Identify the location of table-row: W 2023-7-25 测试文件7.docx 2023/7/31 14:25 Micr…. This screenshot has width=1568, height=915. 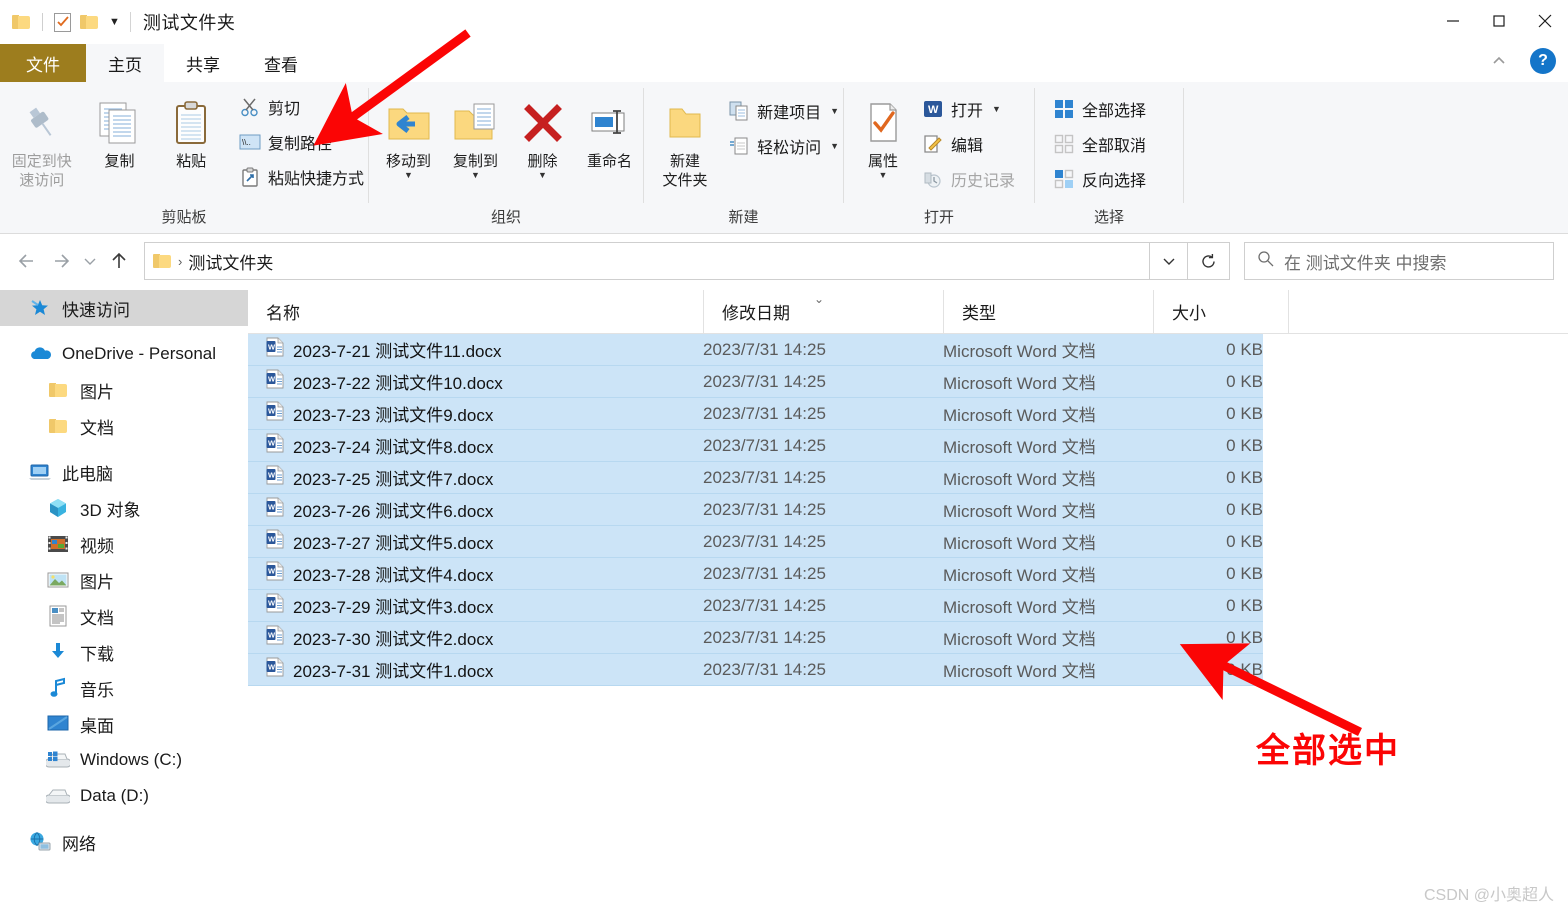
(755, 478).